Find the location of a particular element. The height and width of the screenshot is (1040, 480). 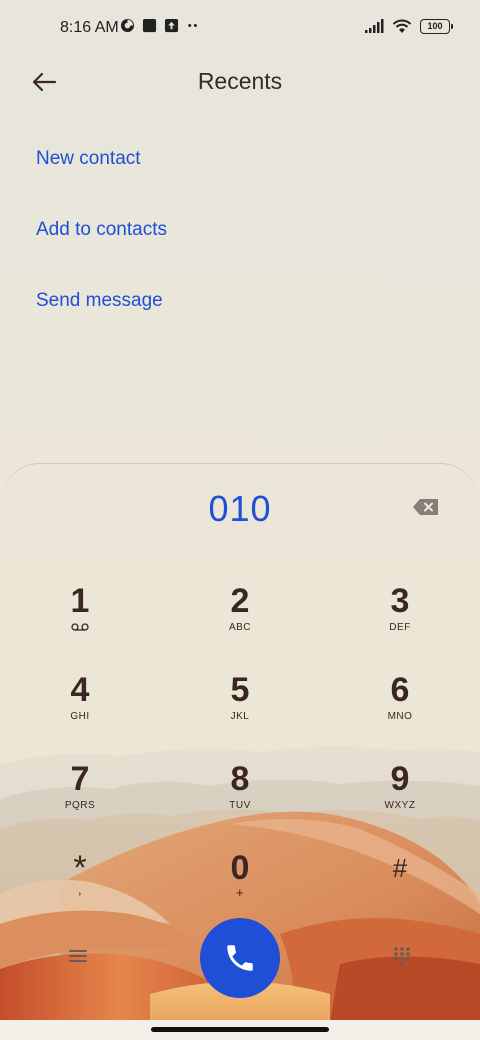

key-letters: GHI is located at coordinates (80, 716).